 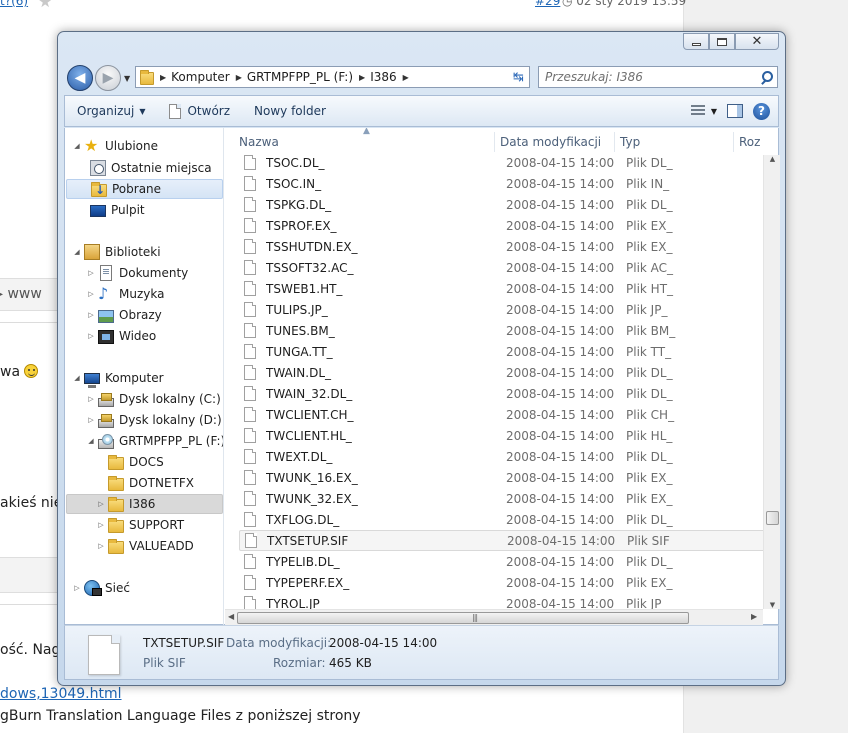 What do you see at coordinates (722, 41) in the screenshot?
I see `maximize-button` at bounding box center [722, 41].